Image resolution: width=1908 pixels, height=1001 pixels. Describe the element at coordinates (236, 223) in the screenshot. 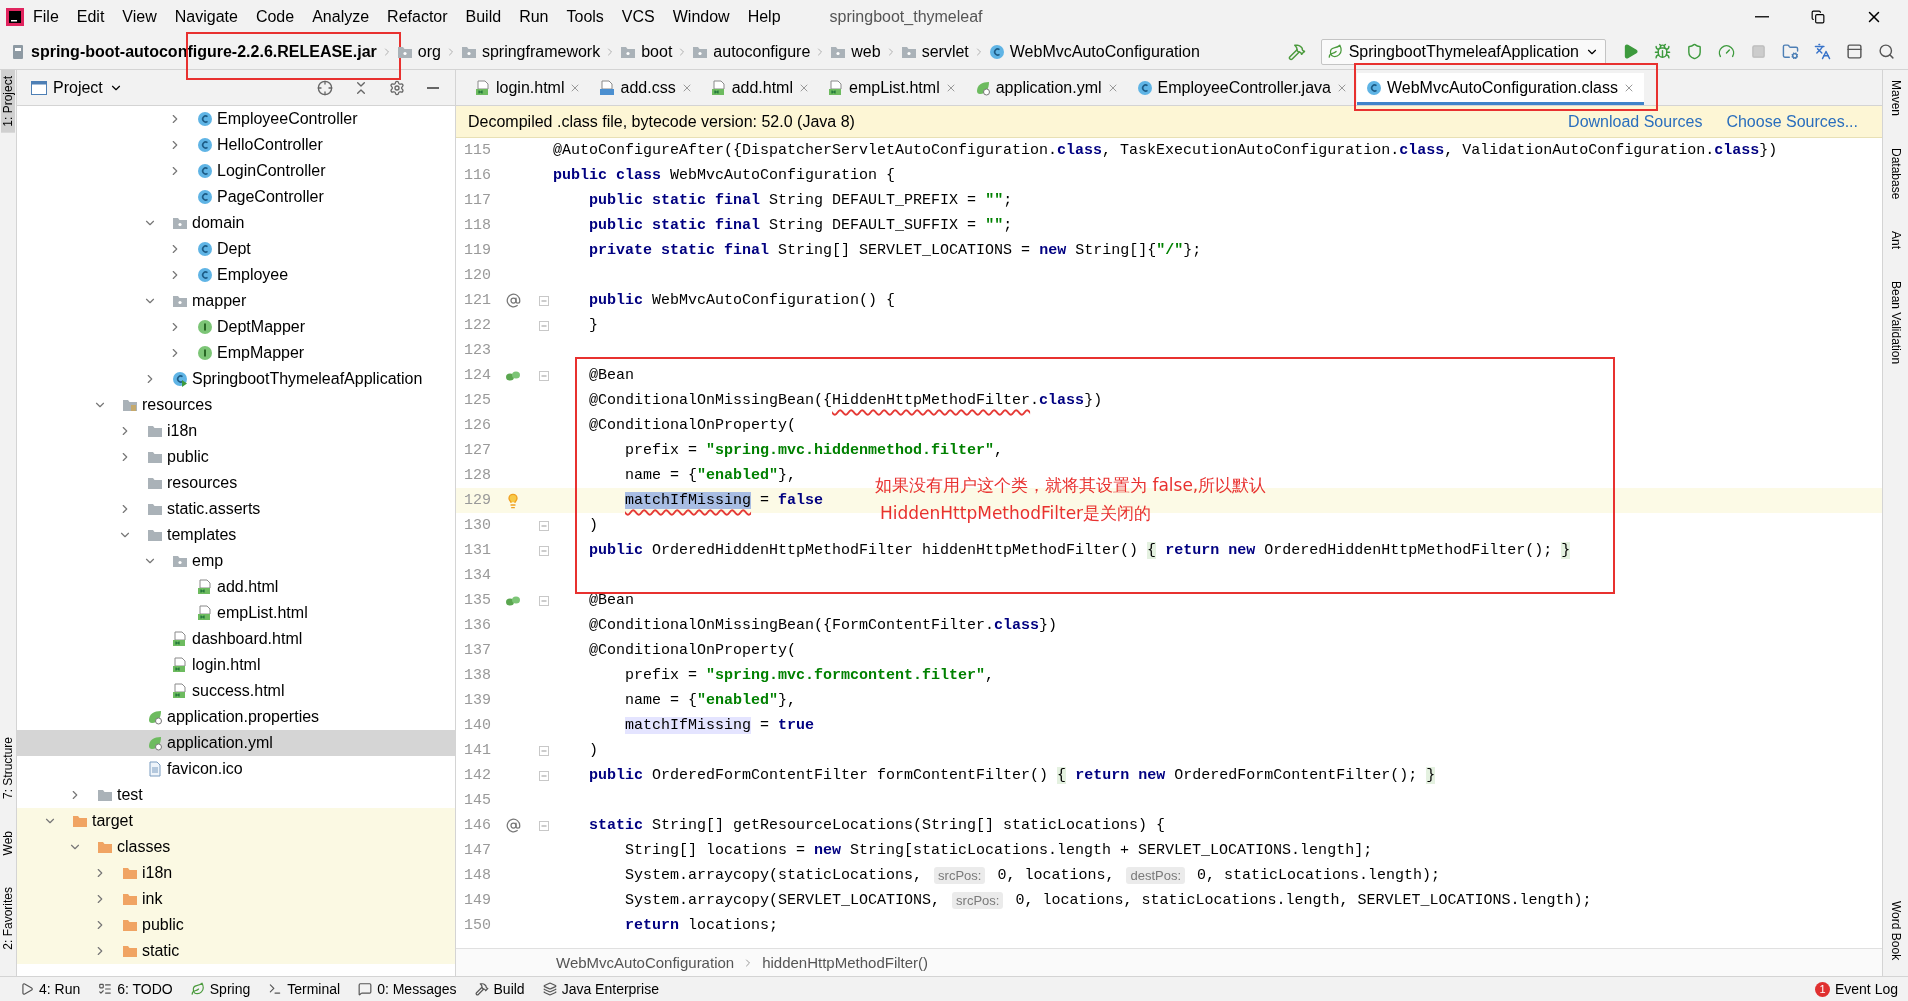

I see `tree-item: domain` at that location.